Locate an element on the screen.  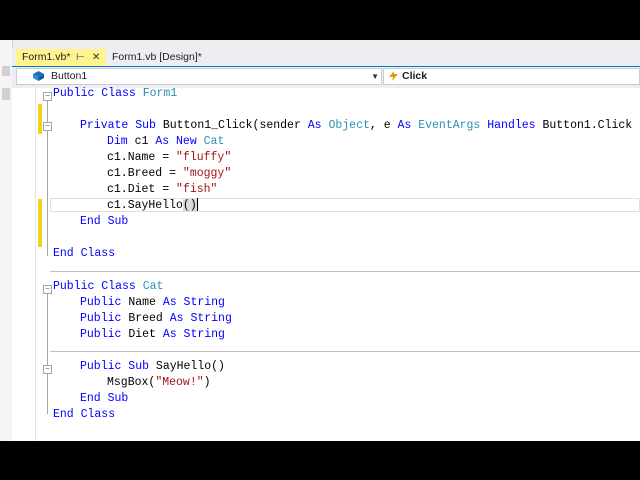
keyword: Private Sub is located at coordinates (118, 125).